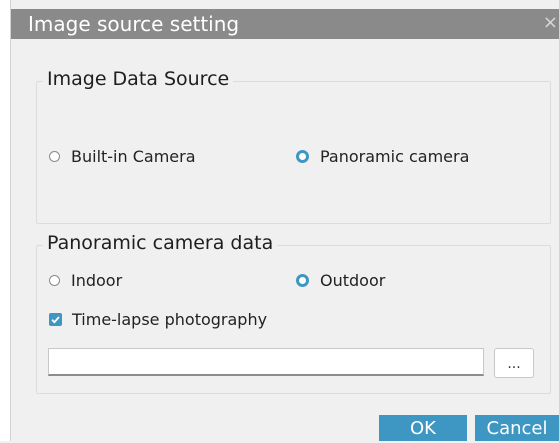 The image size is (559, 443). Describe the element at coordinates (5, 220) in the screenshot. I see `left-edge` at that location.